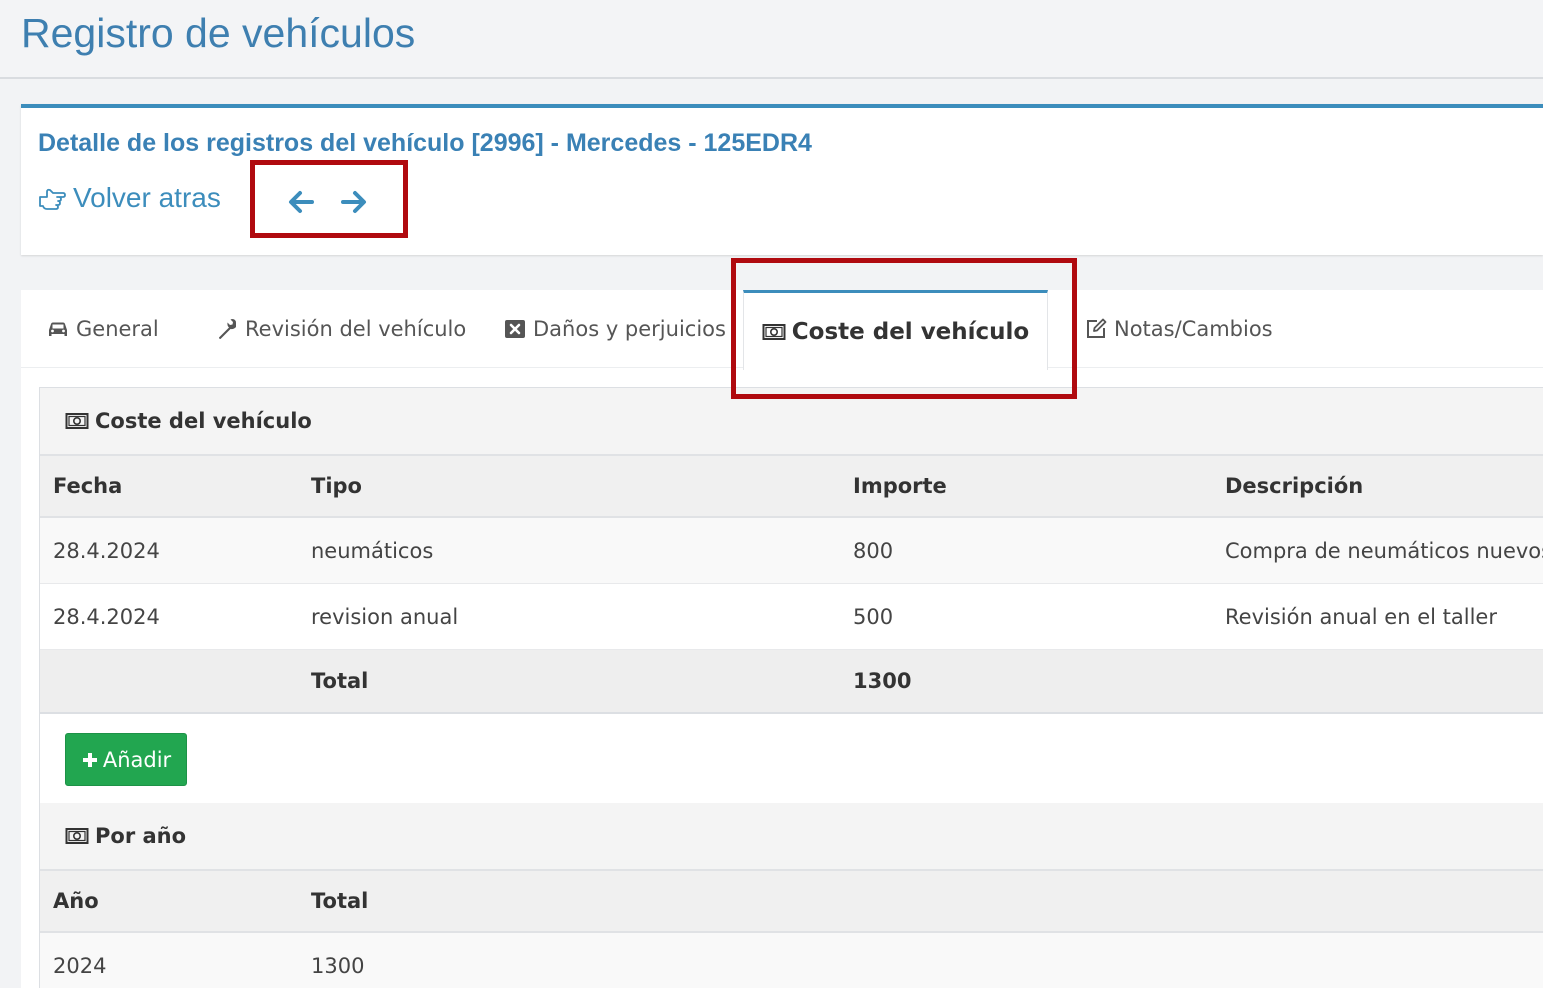  I want to click on cost-description: Revisión anual en el taller, so click(1361, 616).